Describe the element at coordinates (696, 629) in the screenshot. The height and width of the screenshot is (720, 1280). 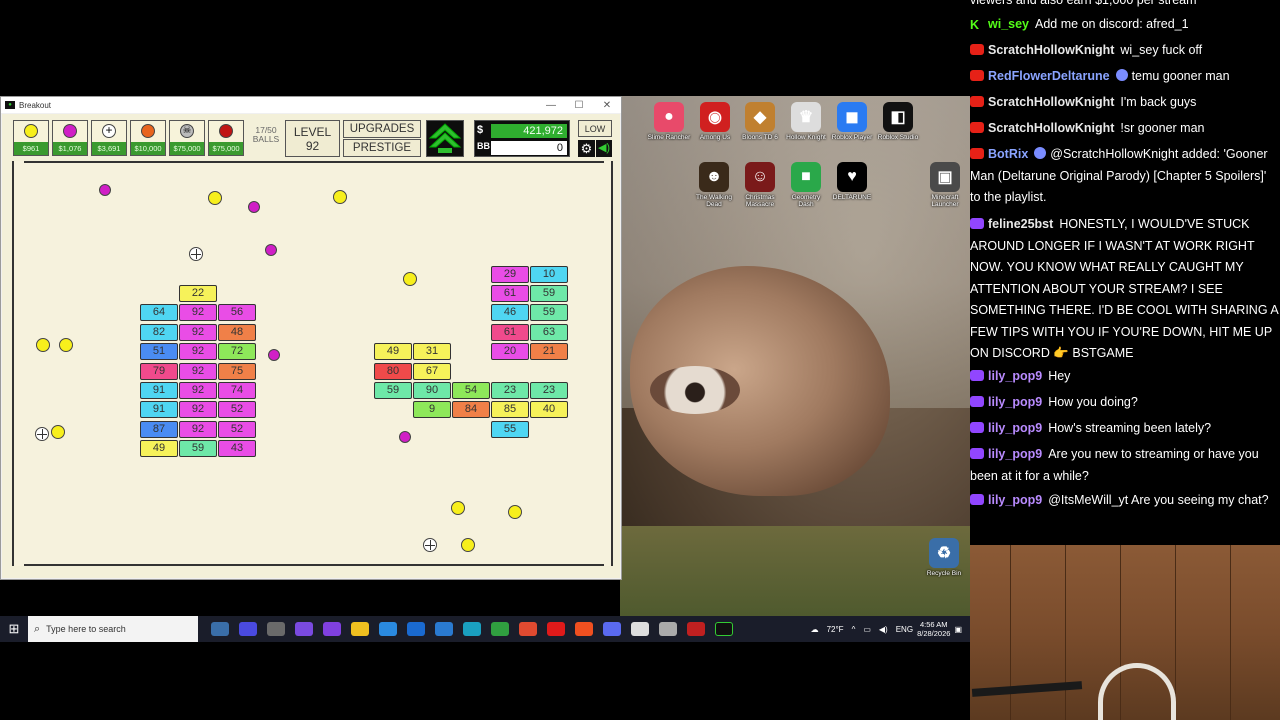
I see `obs-icon` at that location.